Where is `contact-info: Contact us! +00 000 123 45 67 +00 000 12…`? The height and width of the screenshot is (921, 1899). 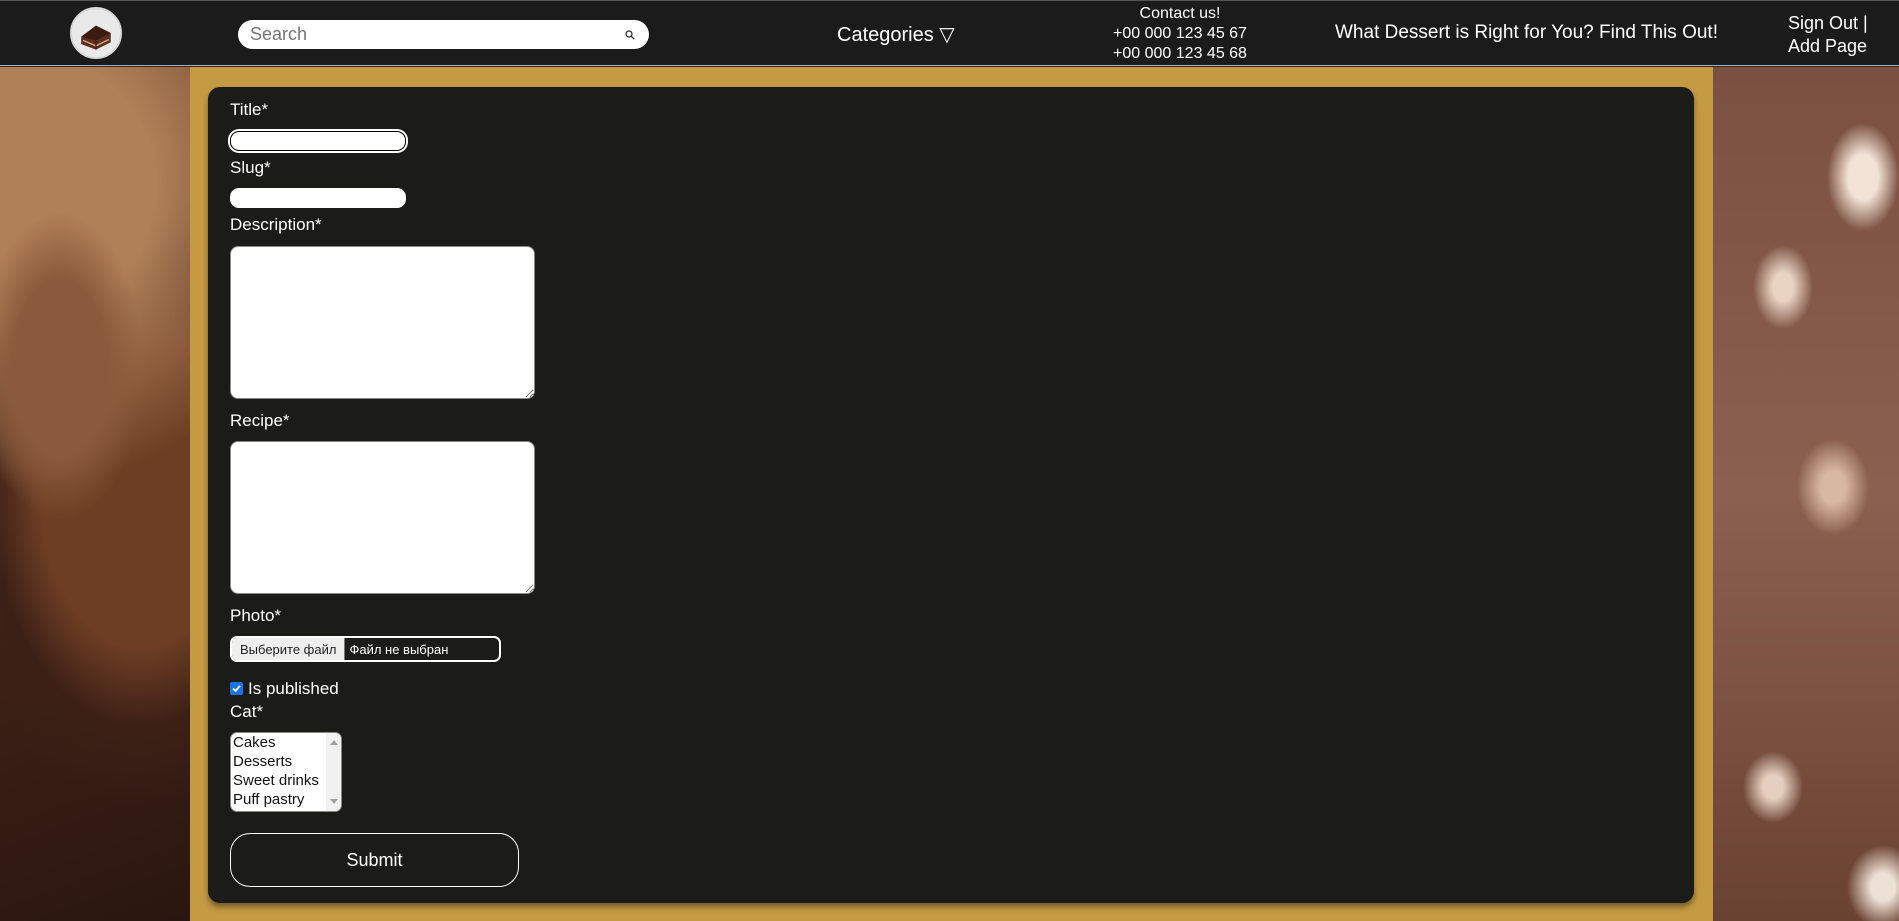 contact-info: Contact us! +00 000 123 45 67 +00 000 12… is located at coordinates (1180, 34).